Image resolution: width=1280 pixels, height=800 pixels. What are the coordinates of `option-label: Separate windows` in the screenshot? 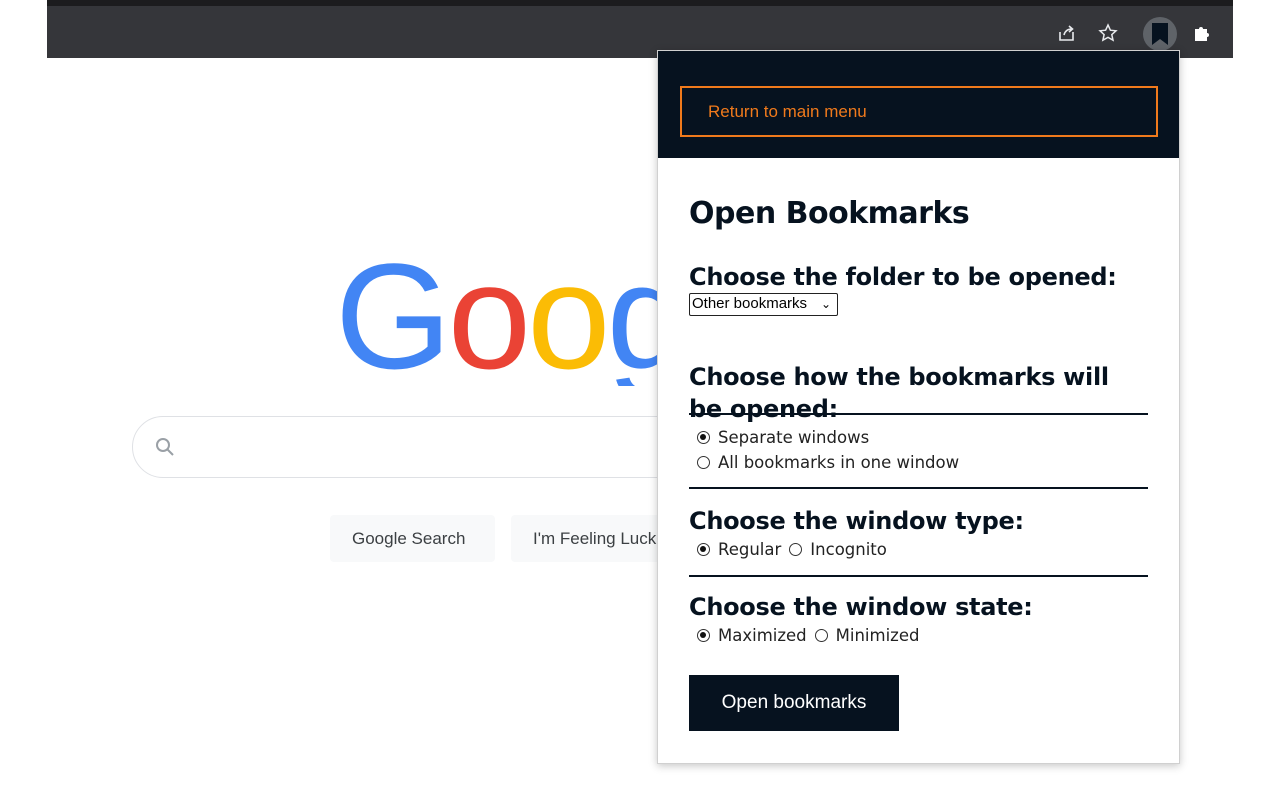 It's located at (794, 437).